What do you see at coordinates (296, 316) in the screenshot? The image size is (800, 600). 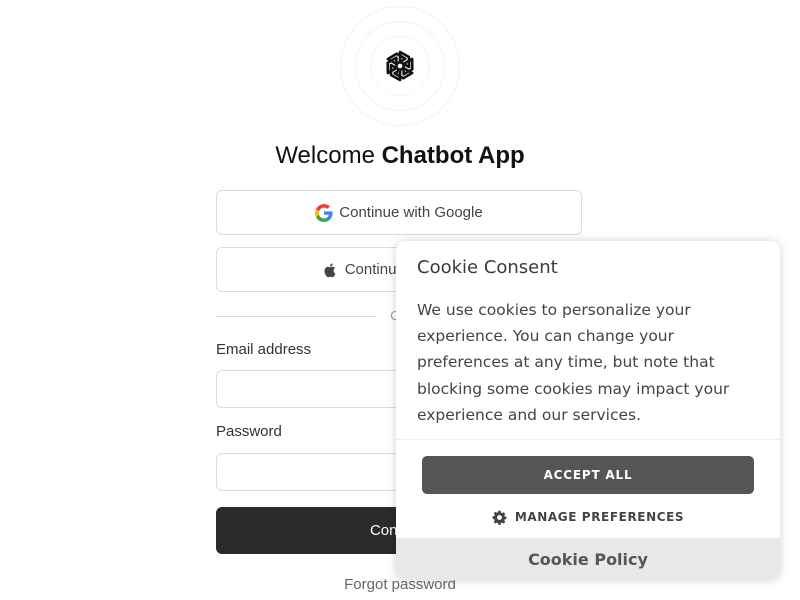 I see `divider-left` at bounding box center [296, 316].